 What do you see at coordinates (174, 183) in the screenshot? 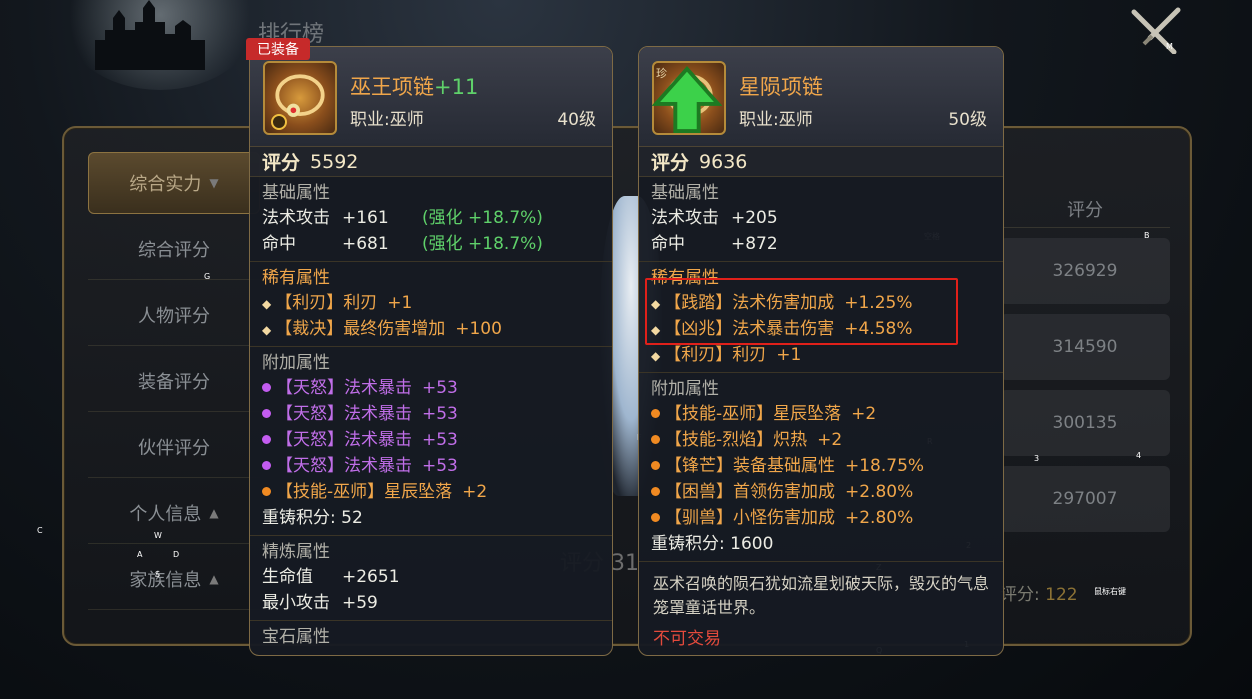
I see `menu-item-overall-strength: 综合实力 ▼` at bounding box center [174, 183].